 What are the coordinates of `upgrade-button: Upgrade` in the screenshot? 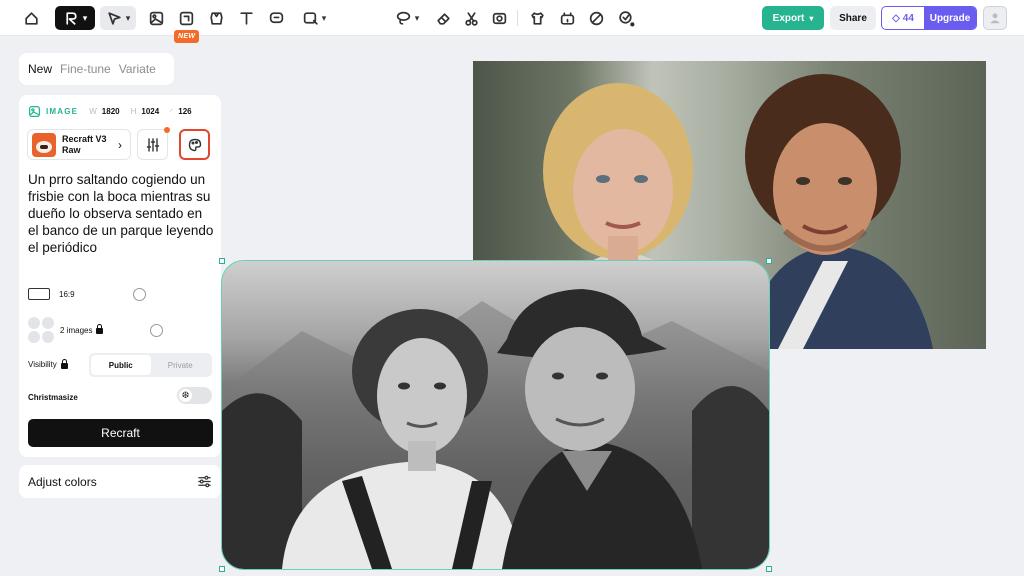 It's located at (950, 18).